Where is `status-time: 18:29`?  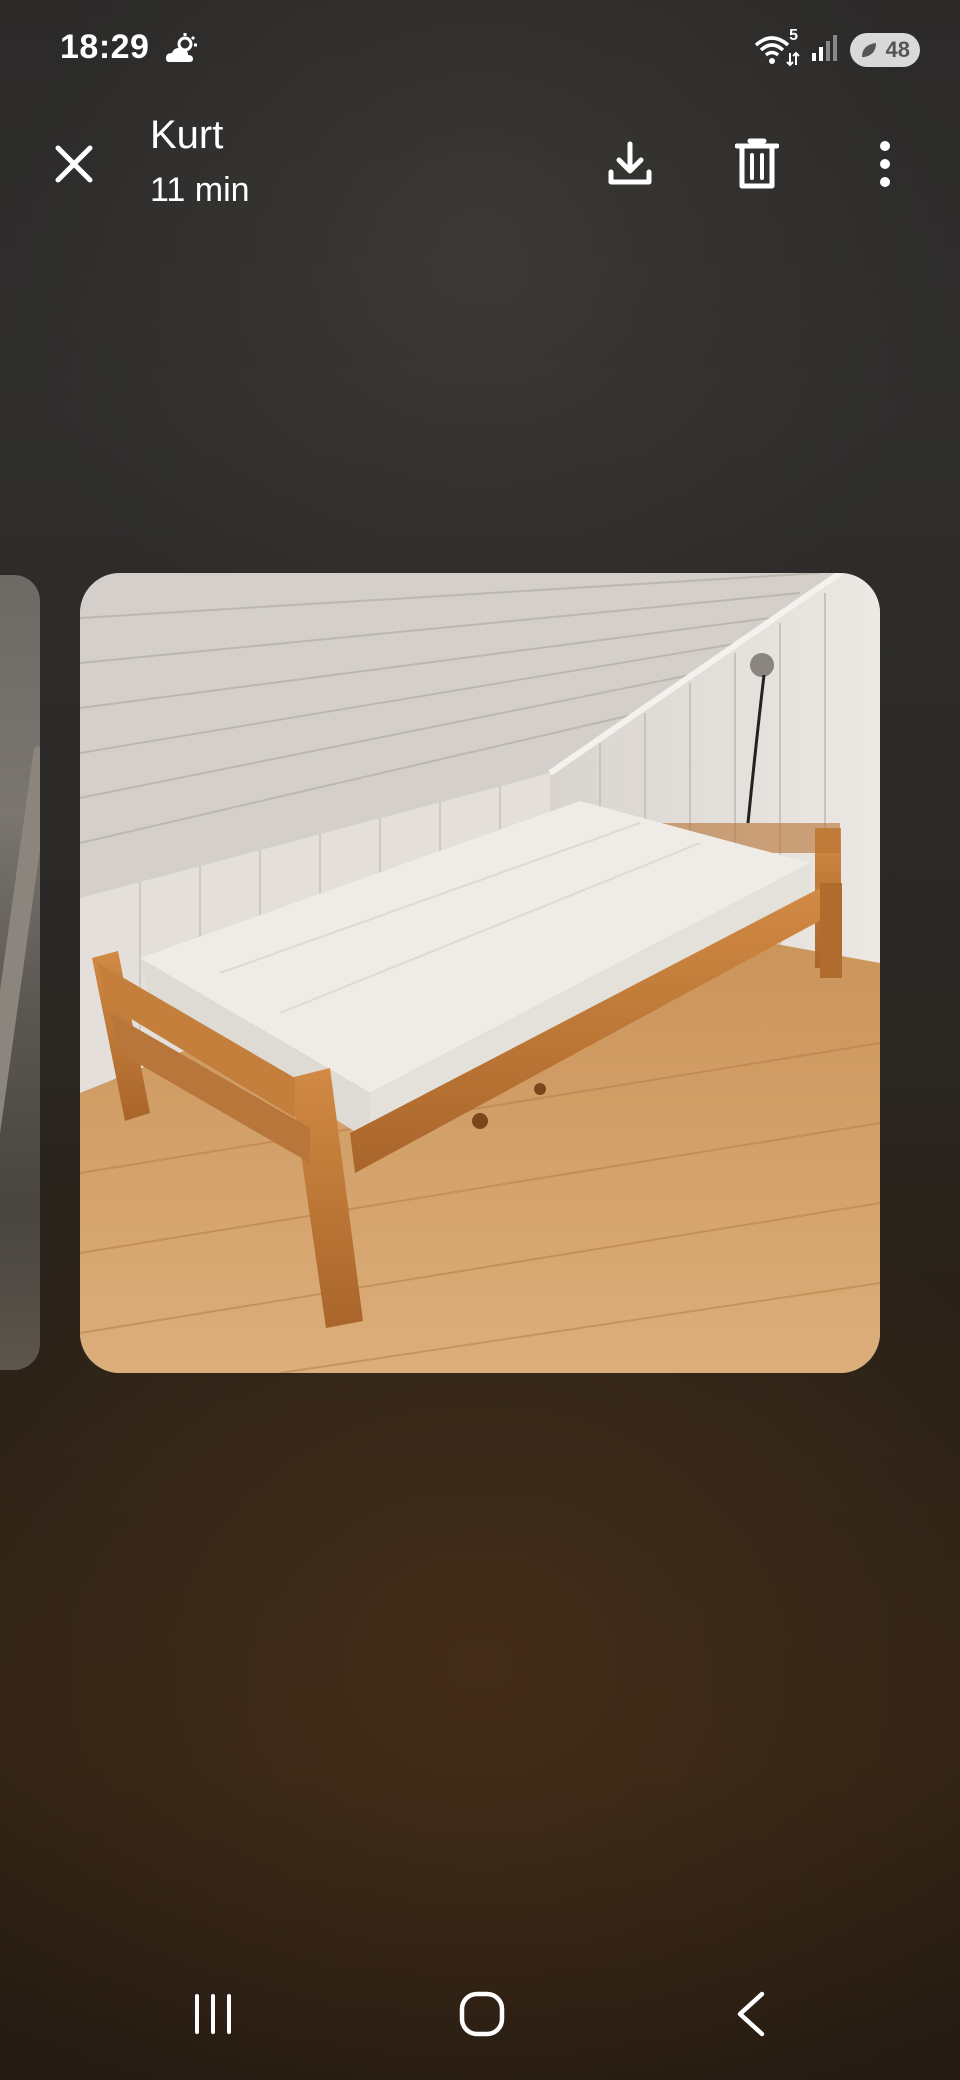
status-time: 18:29 is located at coordinates (105, 47).